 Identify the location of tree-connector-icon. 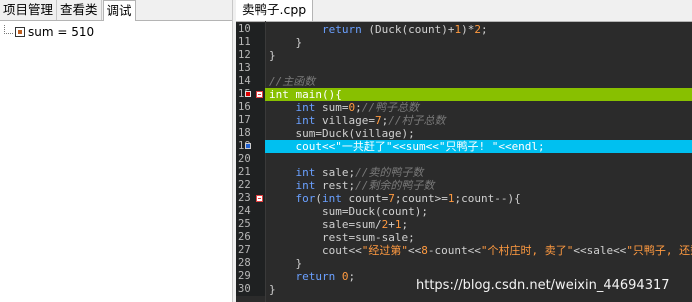
(8, 29).